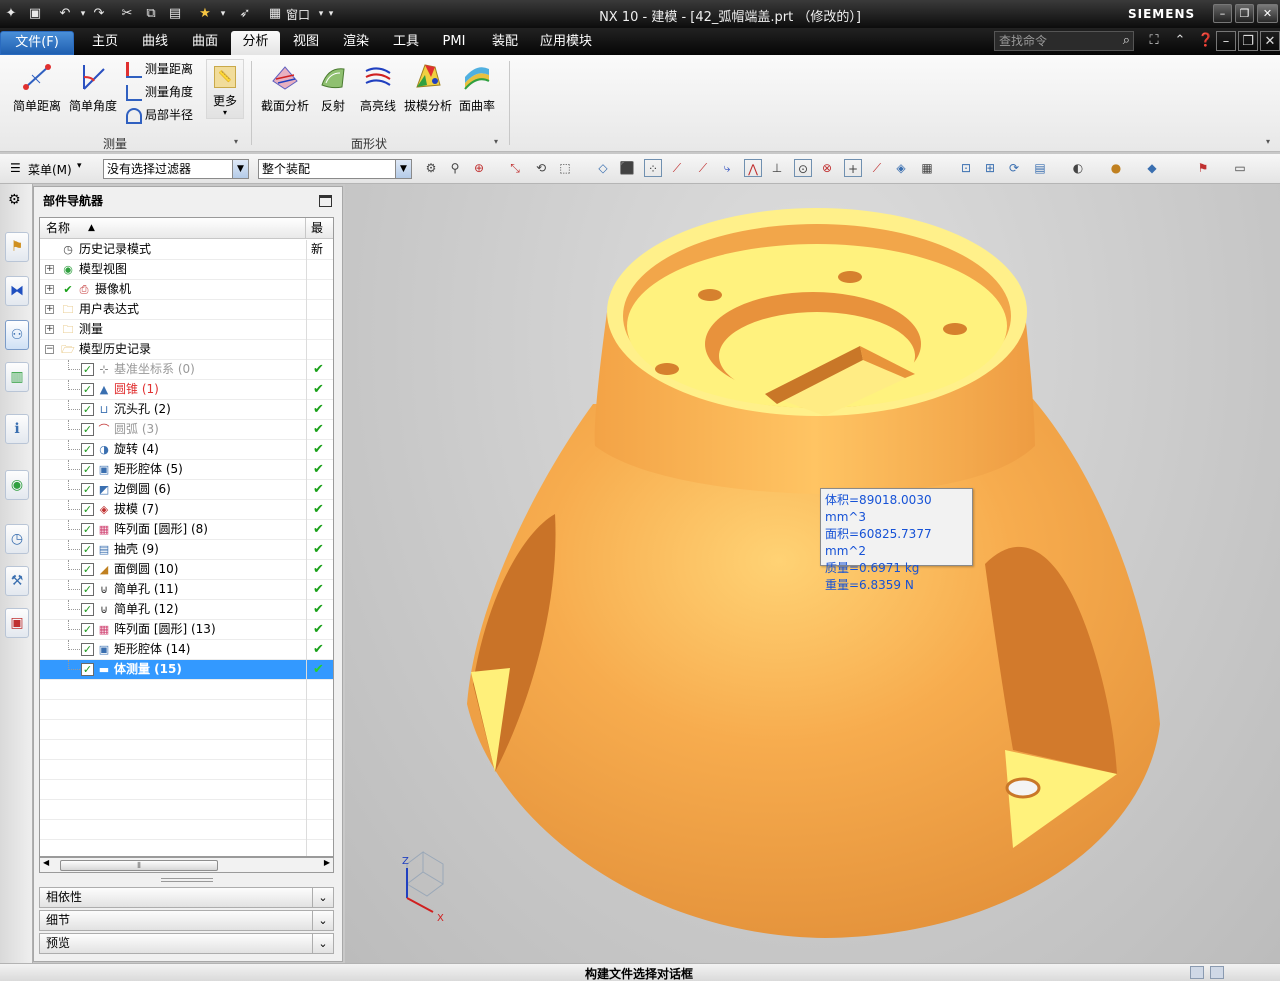 The height and width of the screenshot is (981, 1280). Describe the element at coordinates (186, 390) in the screenshot. I see `feature-row: ✓ ▲ 圆锥 (1) ✔` at that location.